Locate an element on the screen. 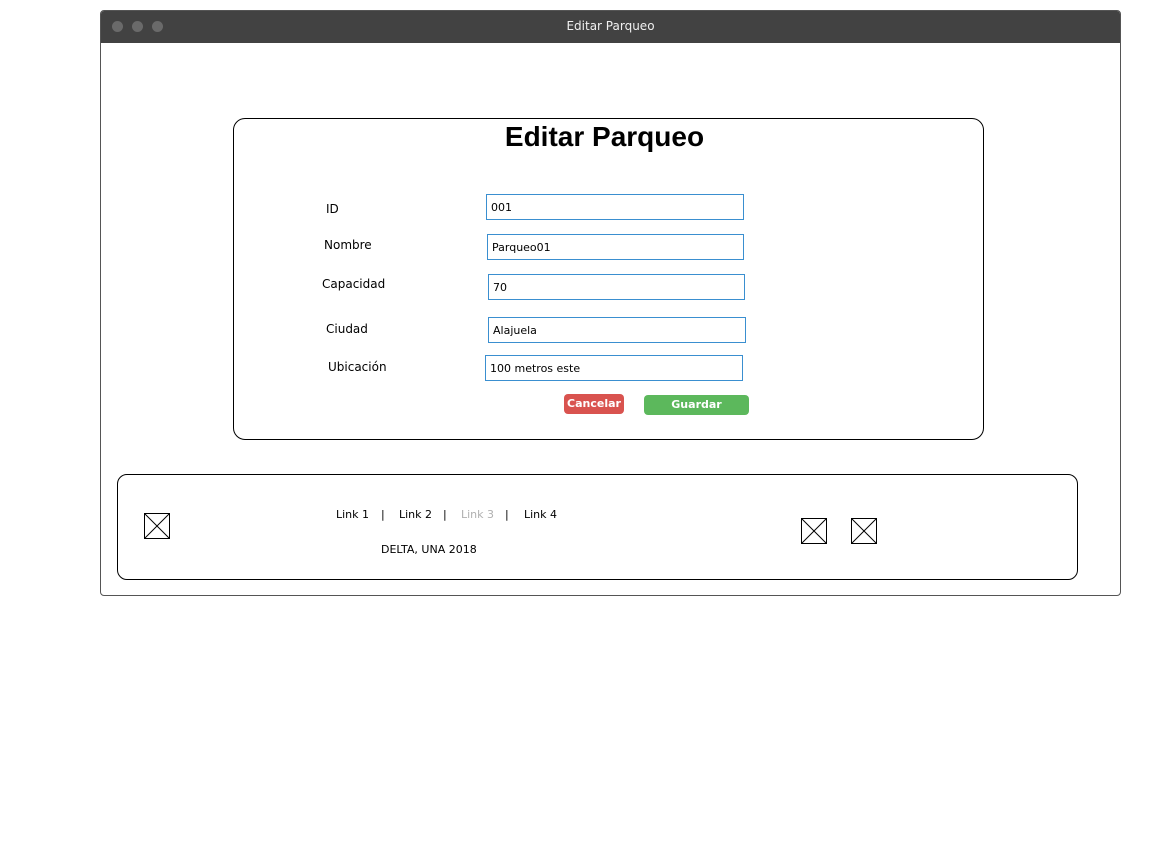 The width and height of the screenshot is (1171, 854). footer-link-1: Link 1 is located at coordinates (352, 514).